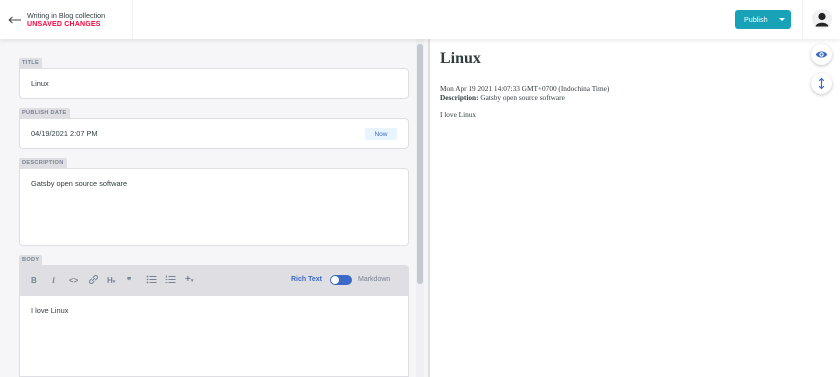 The height and width of the screenshot is (377, 840). What do you see at coordinates (522, 97) in the screenshot?
I see `preview-description-text: Gatsby open source software` at bounding box center [522, 97].